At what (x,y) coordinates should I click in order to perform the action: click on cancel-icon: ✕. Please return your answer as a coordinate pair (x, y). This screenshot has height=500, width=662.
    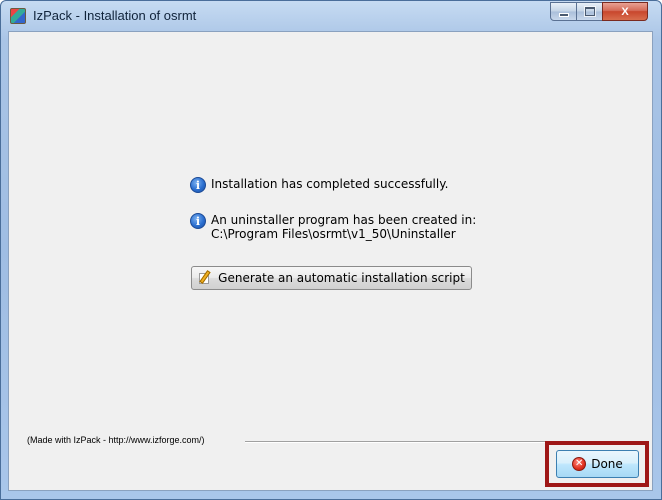
    Looking at the image, I should click on (579, 464).